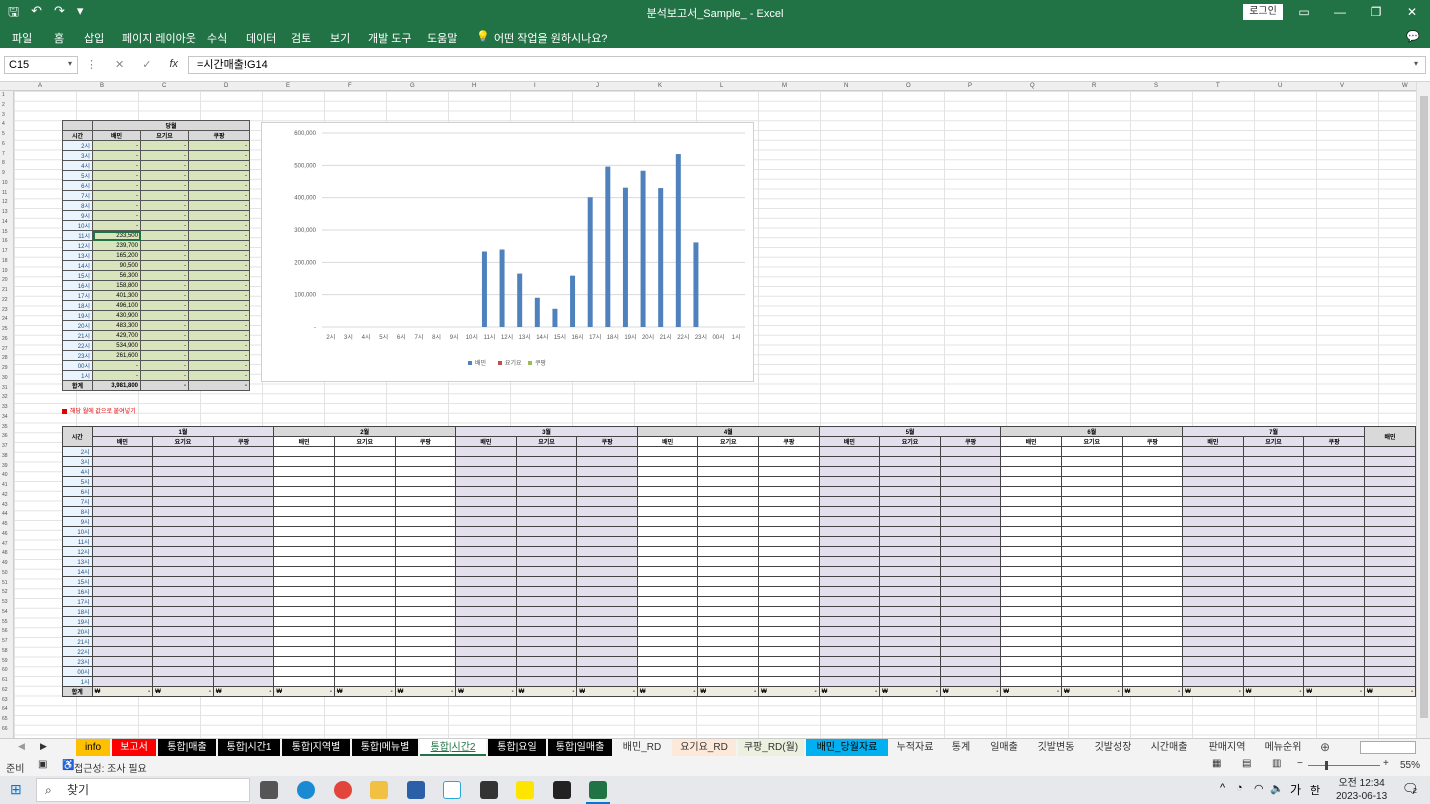 The width and height of the screenshot is (1430, 804). What do you see at coordinates (970, 441) in the screenshot?
I see `channel-header: 쿠팡` at bounding box center [970, 441].